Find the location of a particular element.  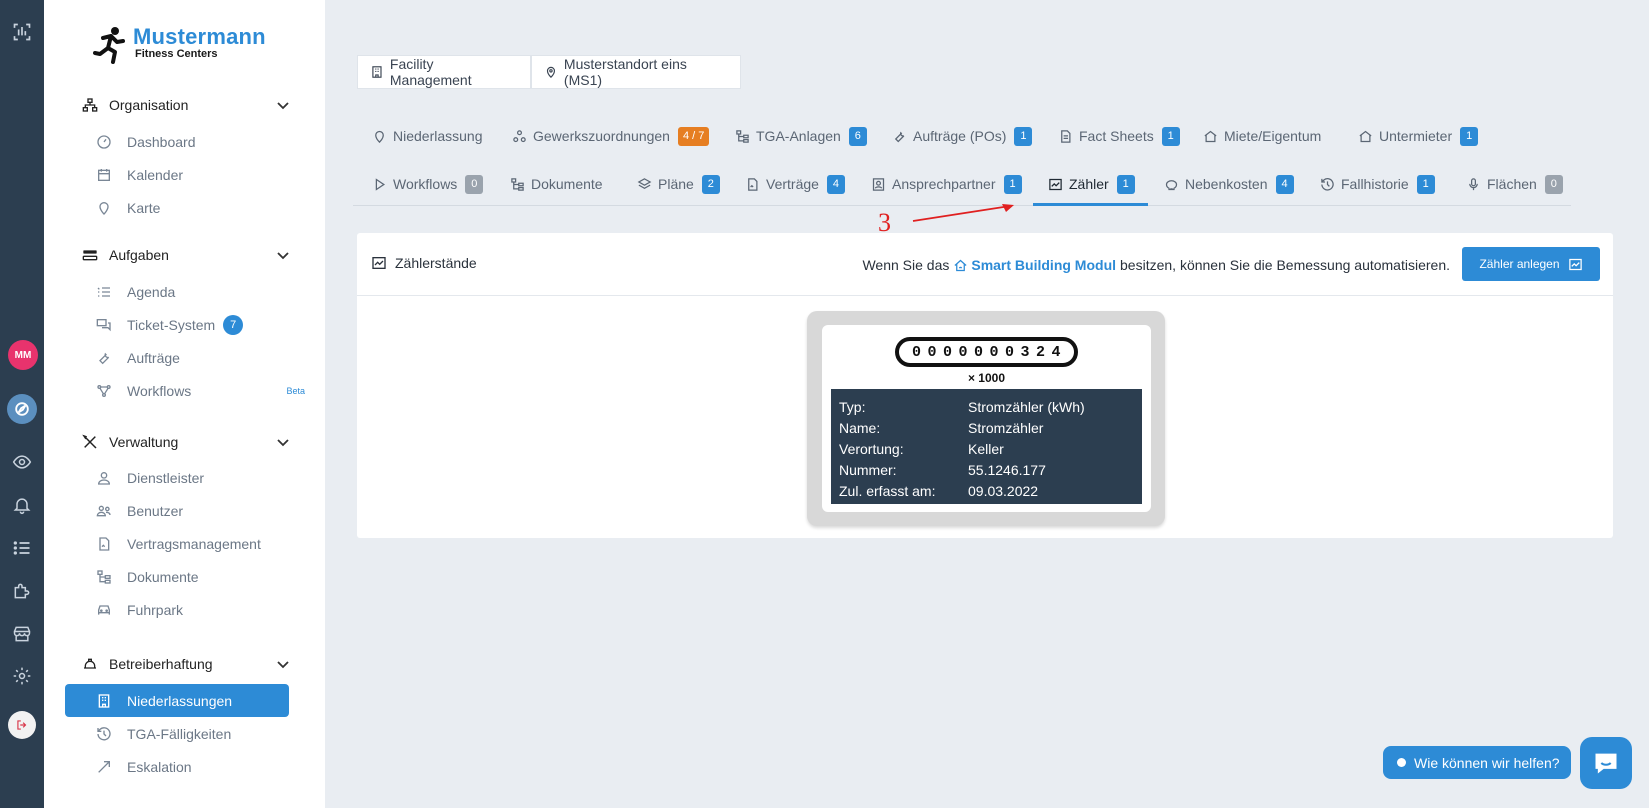

microphone-icon is located at coordinates (1473, 183).